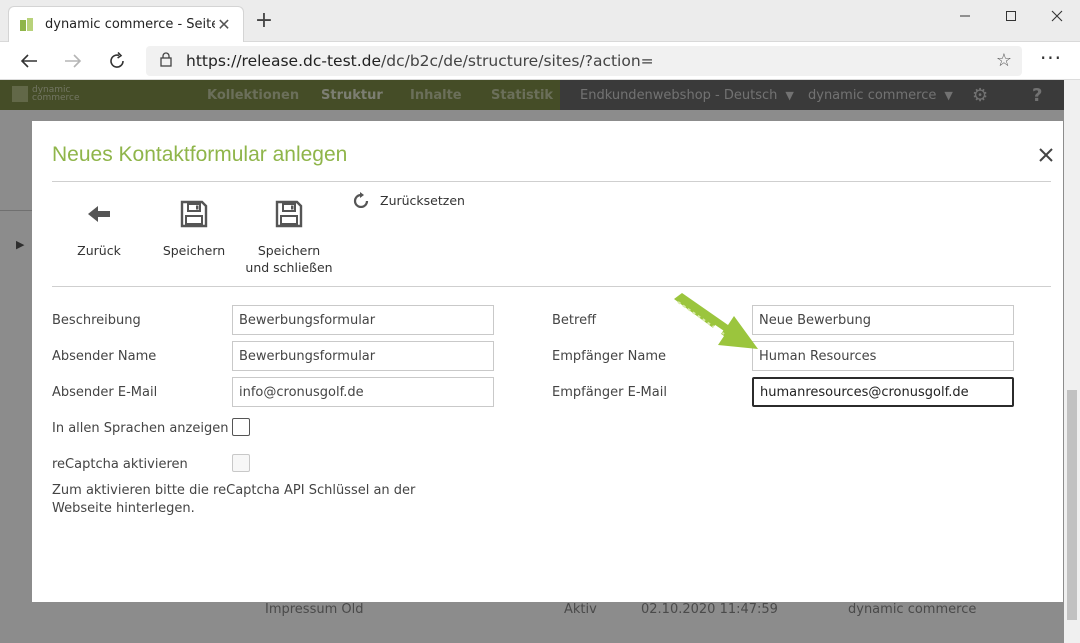 This screenshot has width=1080, height=643. Describe the element at coordinates (361, 200) in the screenshot. I see `undo-icon` at that location.